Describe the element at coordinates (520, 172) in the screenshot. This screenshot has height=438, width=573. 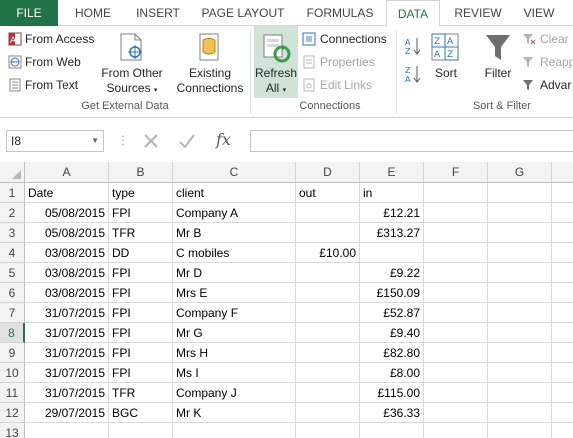
I see `column-header-g: G` at that location.